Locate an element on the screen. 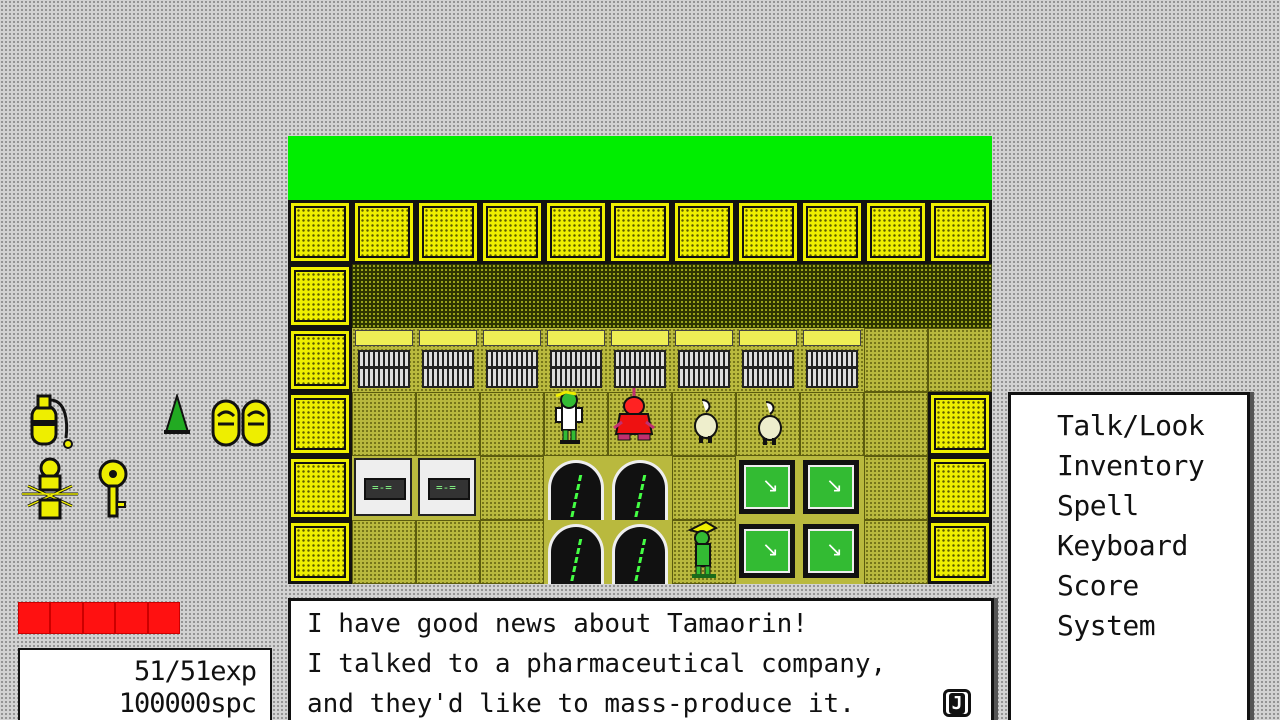 This screenshot has width=1280, height=720. stats-panel: 51/51exp 100000spc is located at coordinates (145, 684).